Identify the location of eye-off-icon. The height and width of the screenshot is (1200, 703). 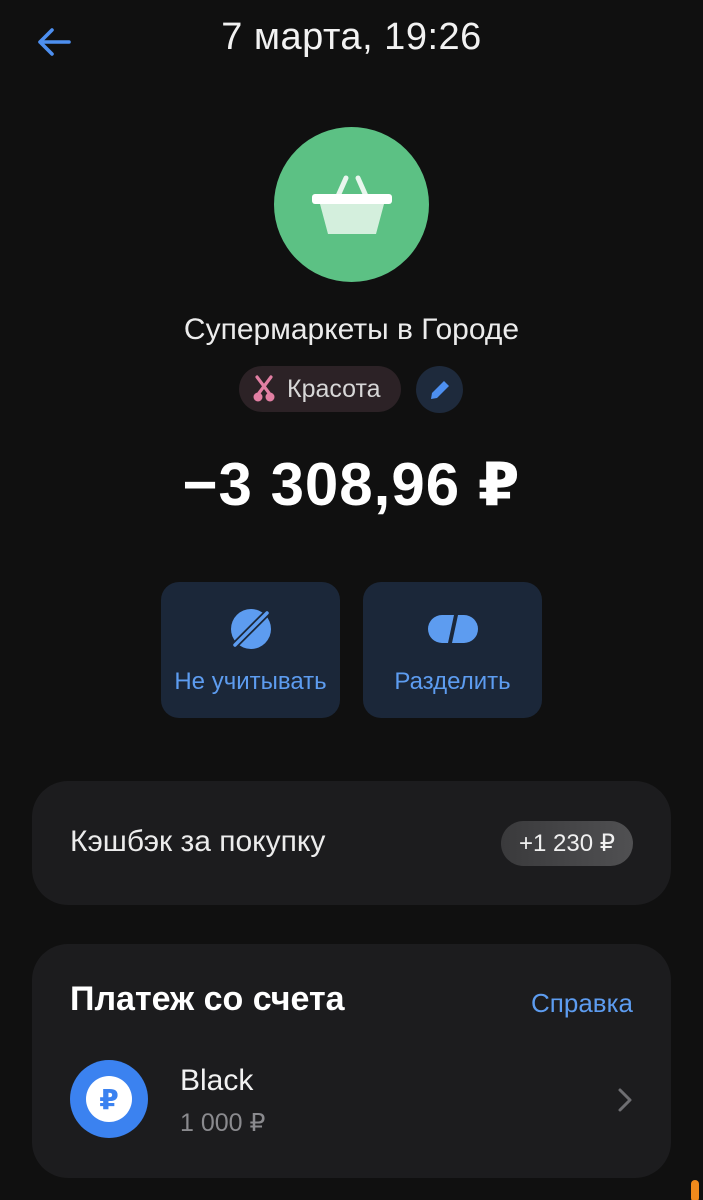
(251, 629).